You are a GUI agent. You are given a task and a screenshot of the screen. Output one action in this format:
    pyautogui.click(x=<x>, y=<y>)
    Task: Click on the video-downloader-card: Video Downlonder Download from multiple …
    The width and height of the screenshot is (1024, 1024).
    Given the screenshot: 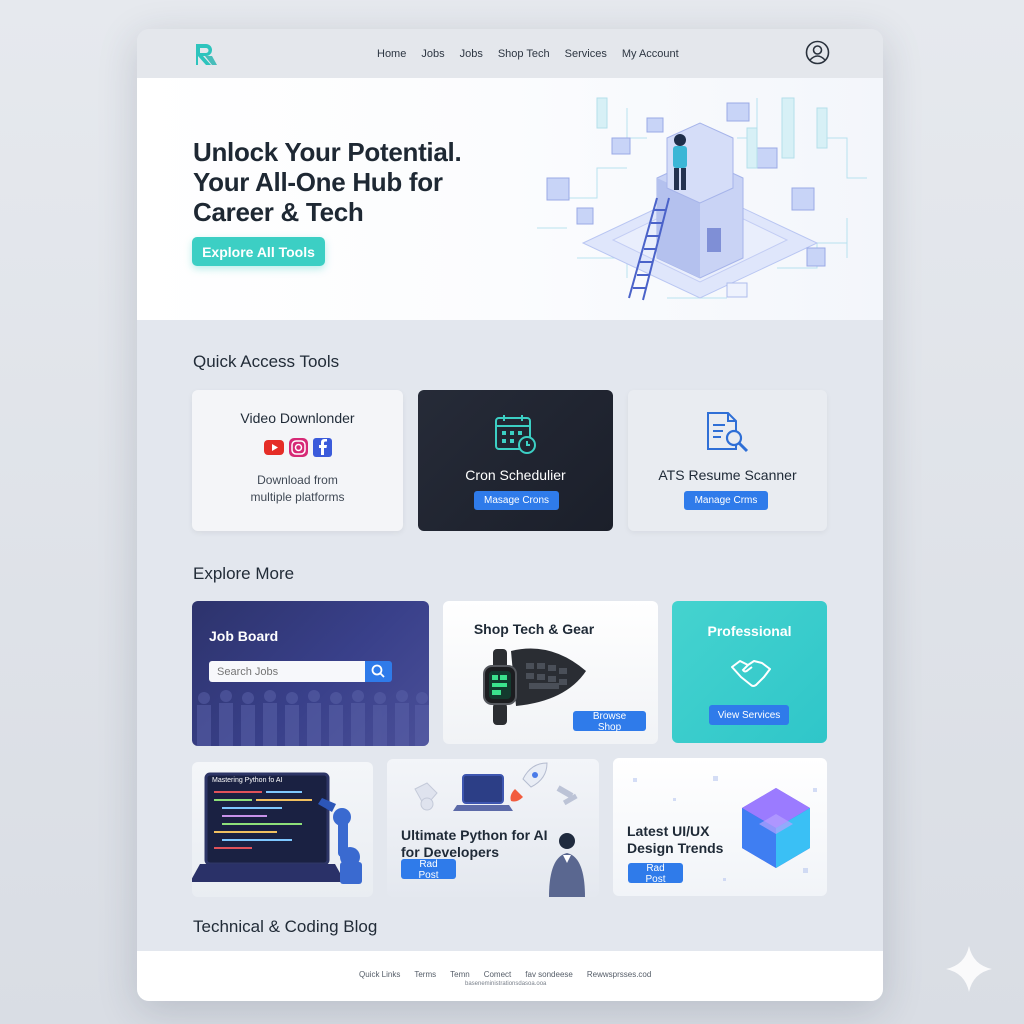 What is the action you would take?
    pyautogui.click(x=297, y=460)
    